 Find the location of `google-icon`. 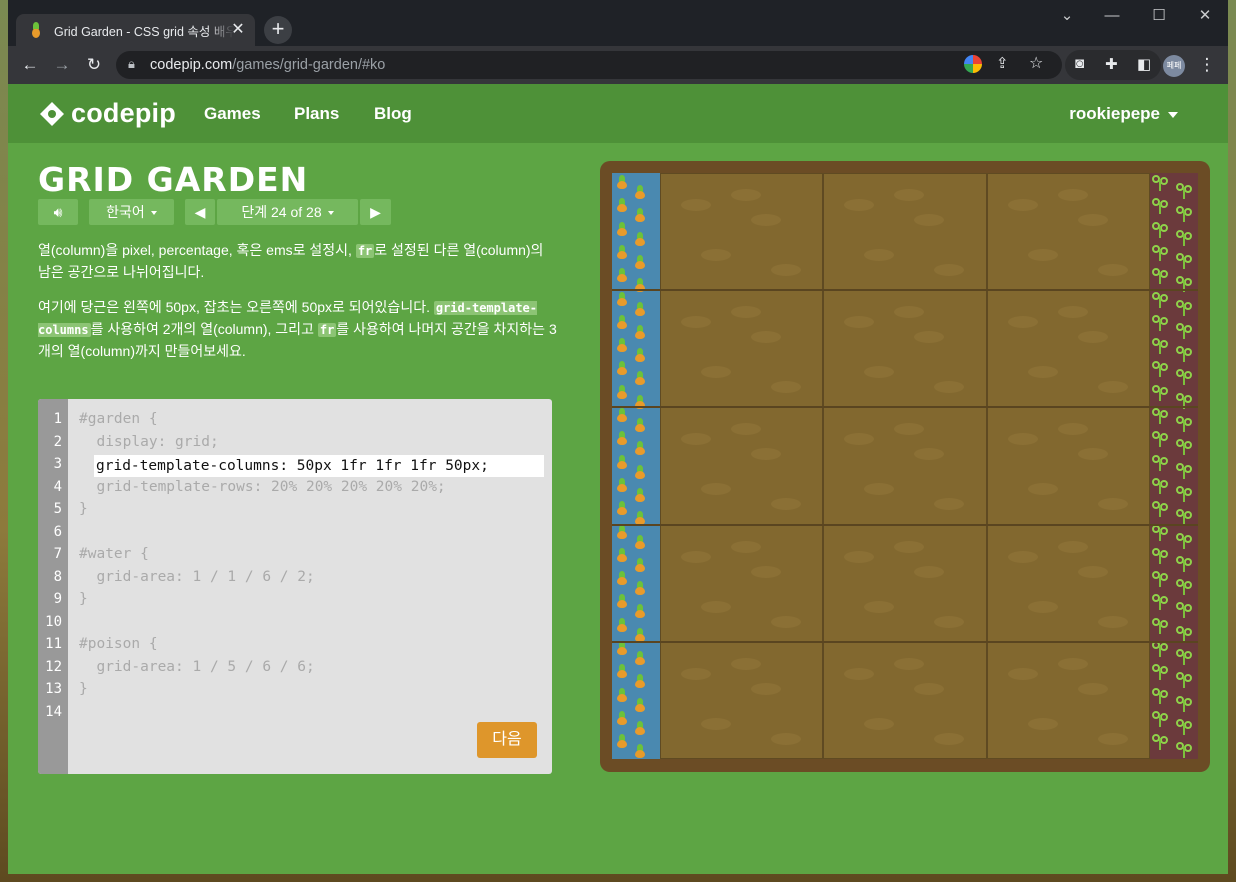

google-icon is located at coordinates (973, 64).